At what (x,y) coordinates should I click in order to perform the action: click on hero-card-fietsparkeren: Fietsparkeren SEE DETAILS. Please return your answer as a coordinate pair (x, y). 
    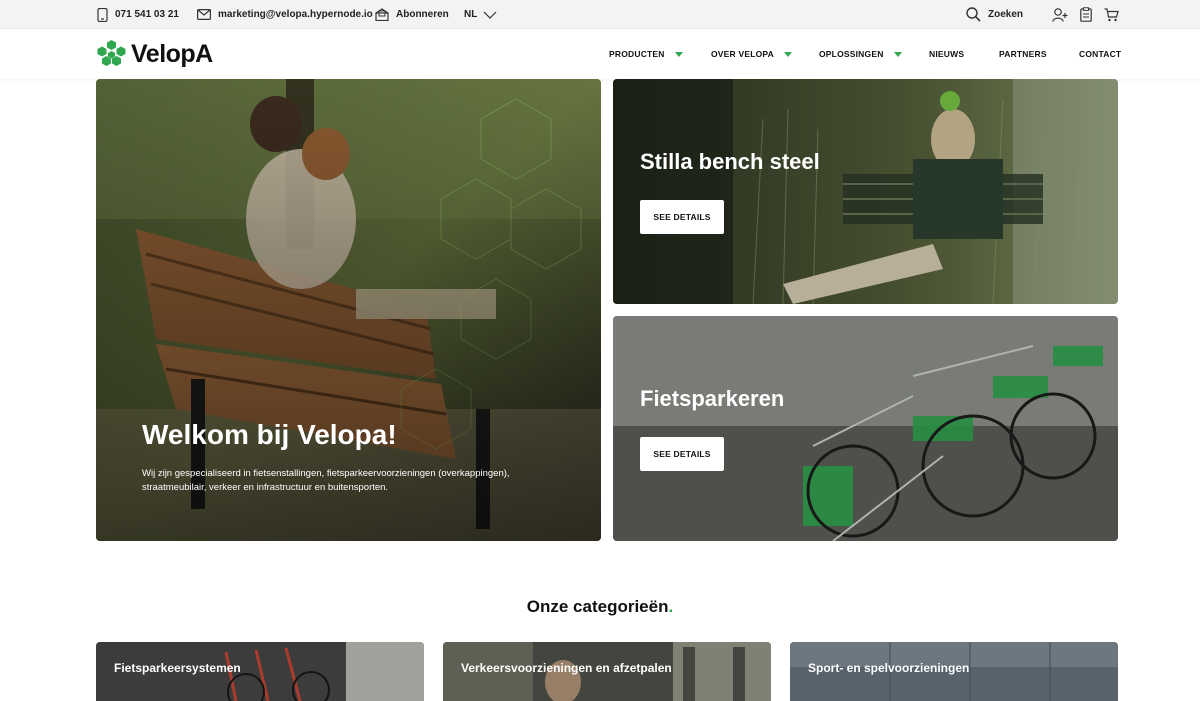
    Looking at the image, I should click on (865, 428).